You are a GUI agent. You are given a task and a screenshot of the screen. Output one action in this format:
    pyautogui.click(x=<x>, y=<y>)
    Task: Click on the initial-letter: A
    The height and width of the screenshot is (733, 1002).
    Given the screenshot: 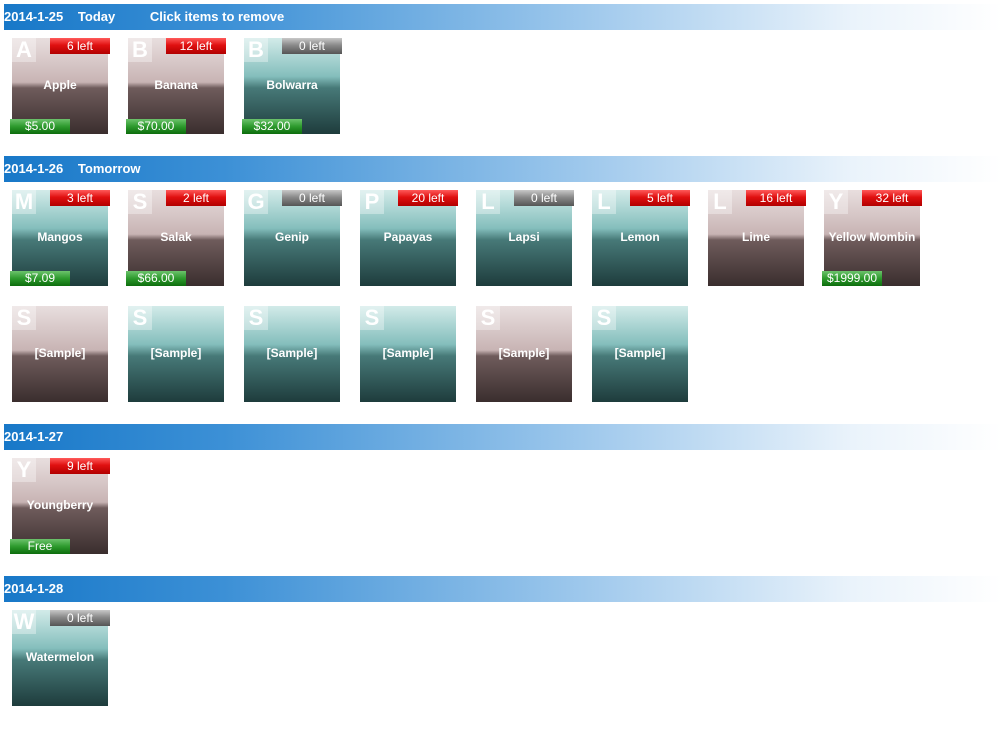 What is the action you would take?
    pyautogui.click(x=24, y=50)
    